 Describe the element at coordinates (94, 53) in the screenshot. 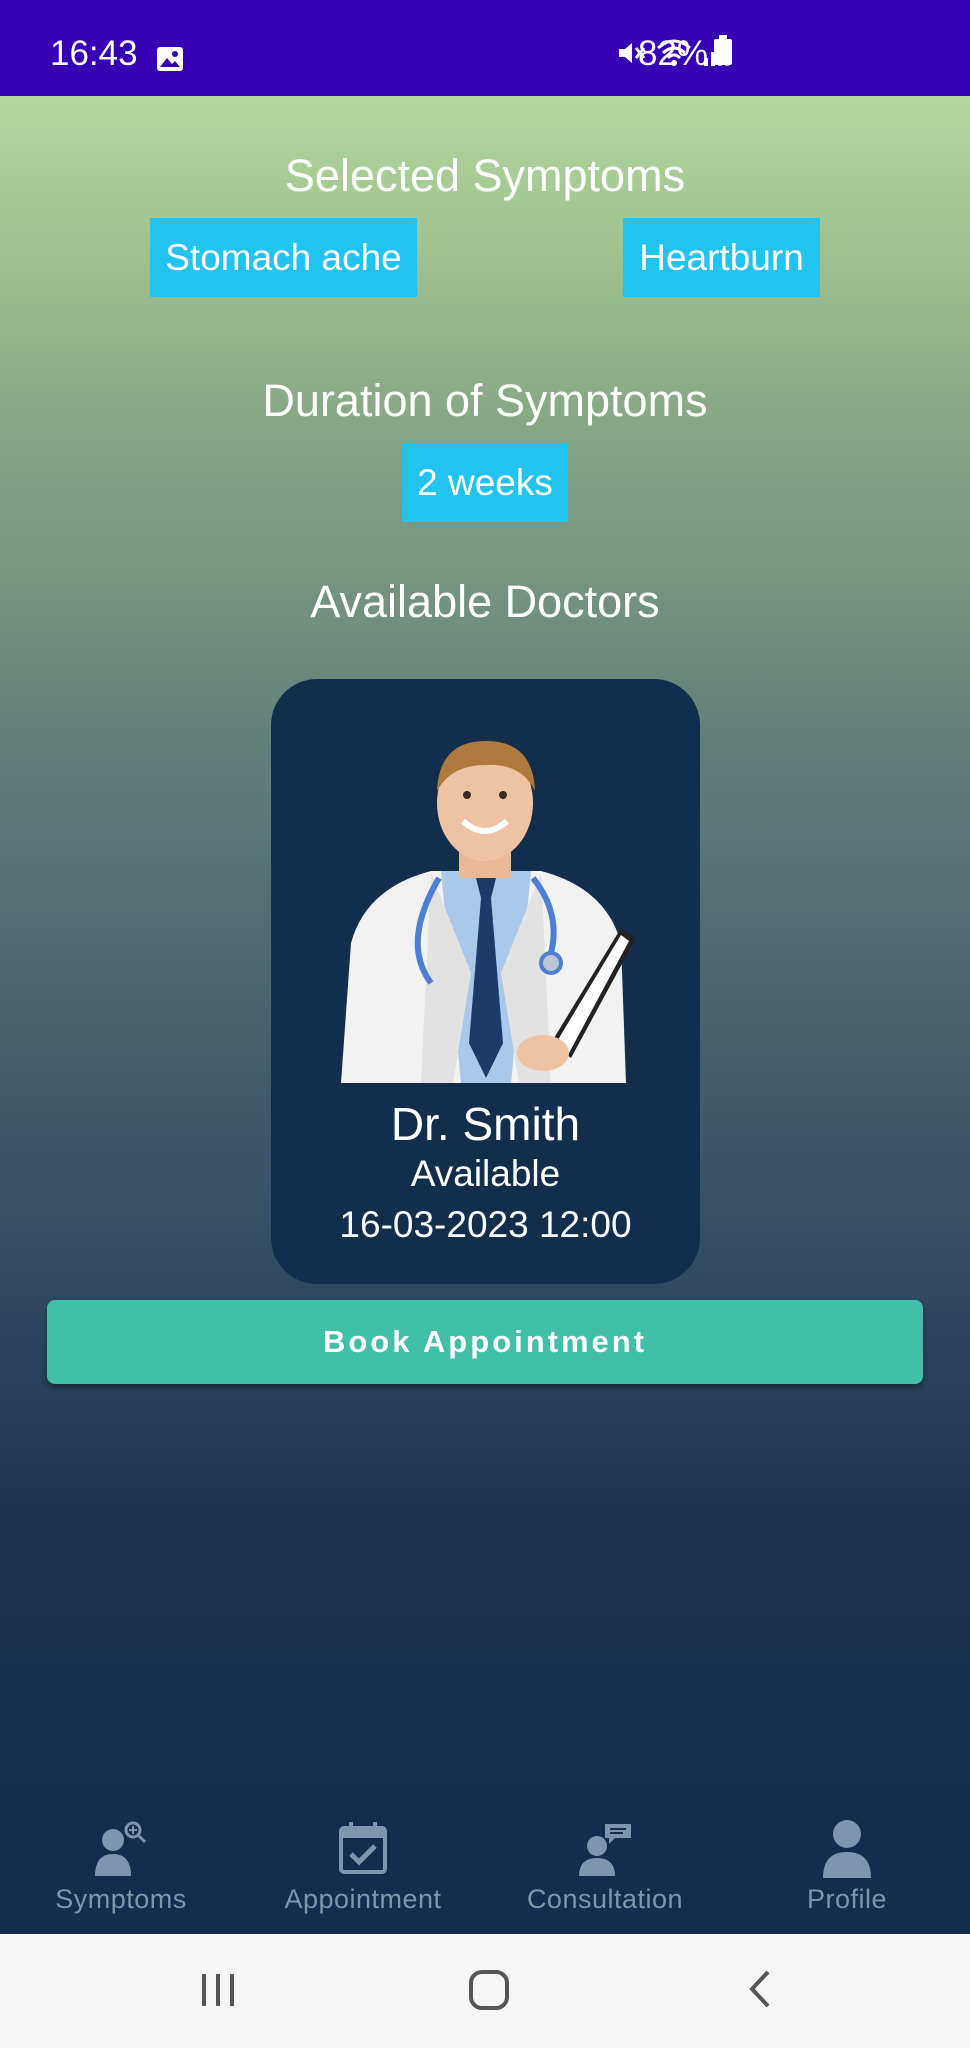

I see `status-time: 16:43` at that location.